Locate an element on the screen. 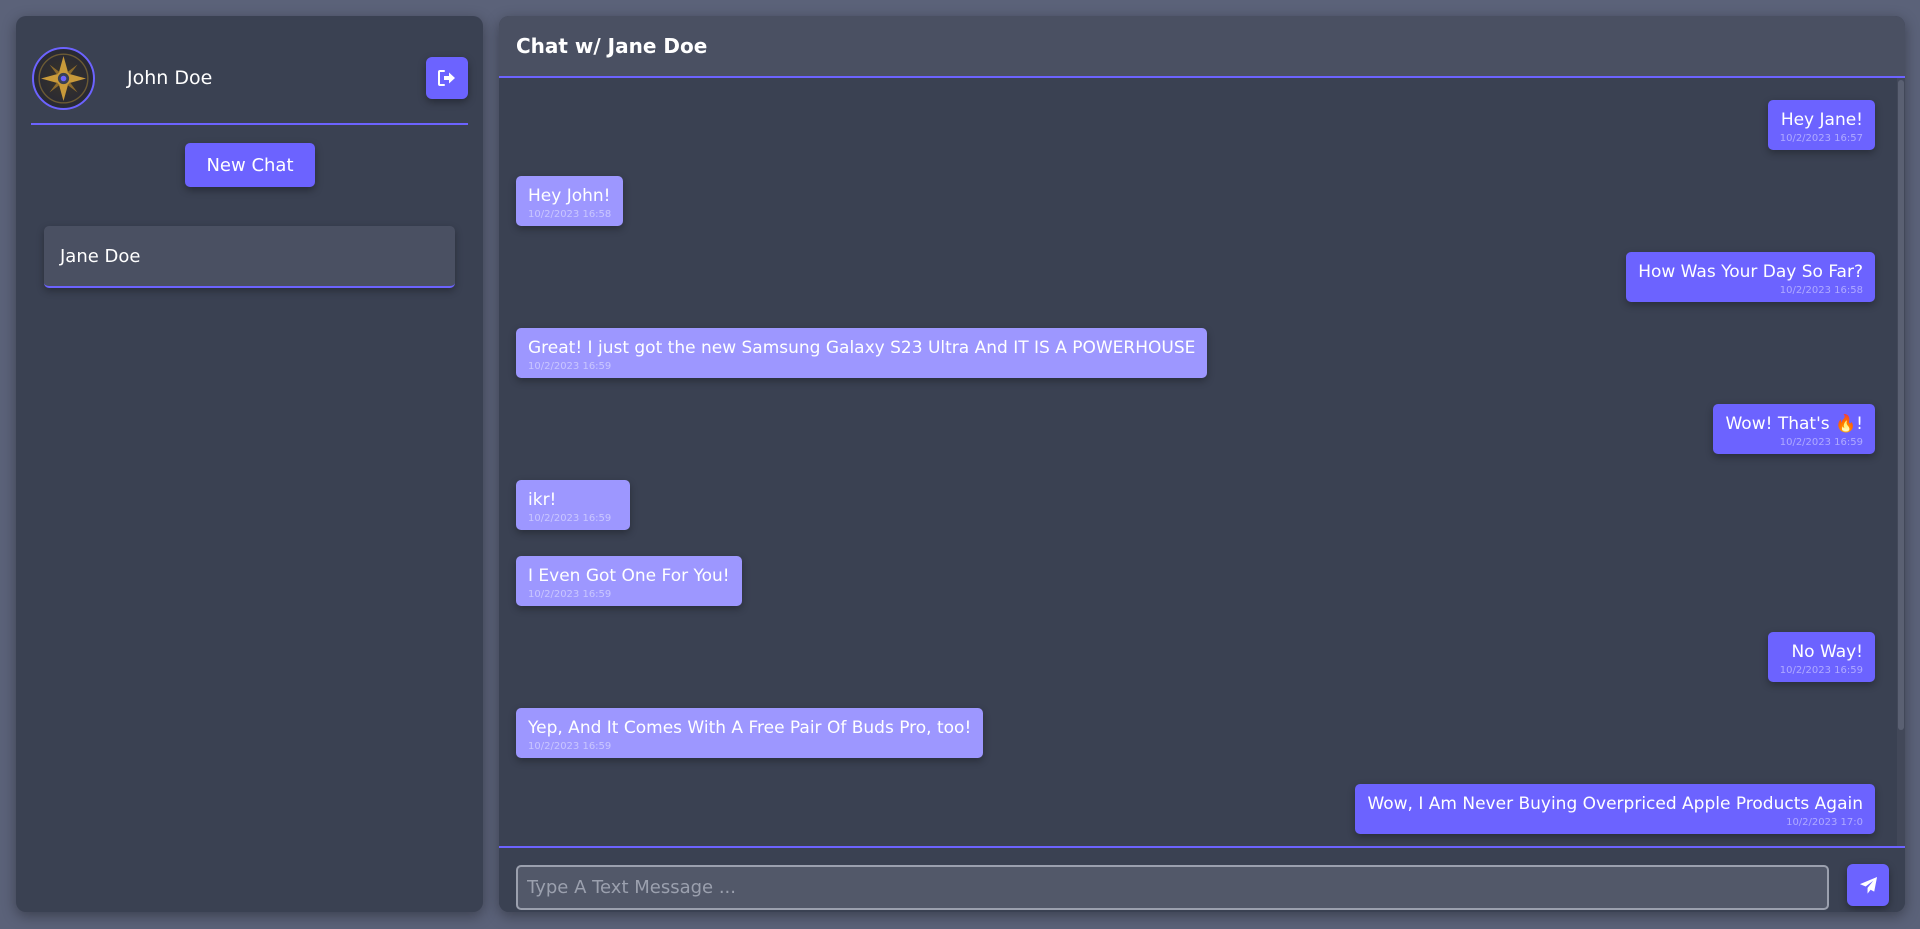  sign-out-icon is located at coordinates (446, 78).